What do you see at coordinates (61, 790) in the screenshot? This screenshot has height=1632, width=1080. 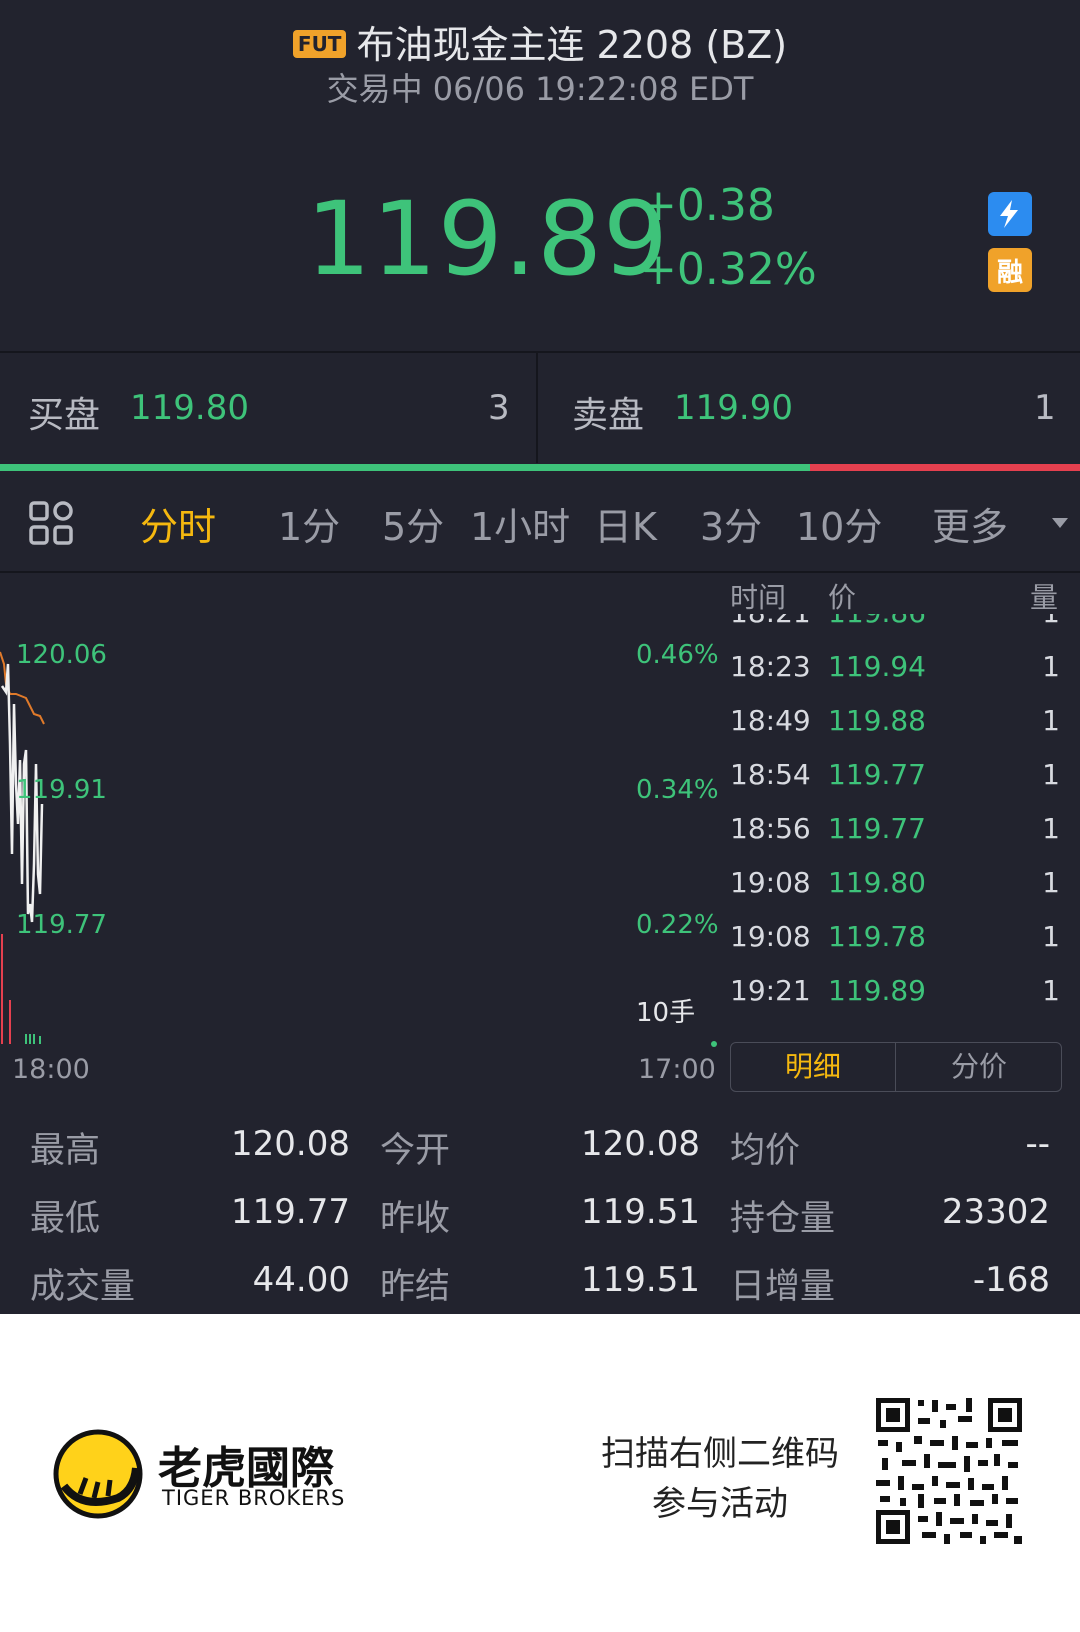 I see `price-axis-label: 119.91` at bounding box center [61, 790].